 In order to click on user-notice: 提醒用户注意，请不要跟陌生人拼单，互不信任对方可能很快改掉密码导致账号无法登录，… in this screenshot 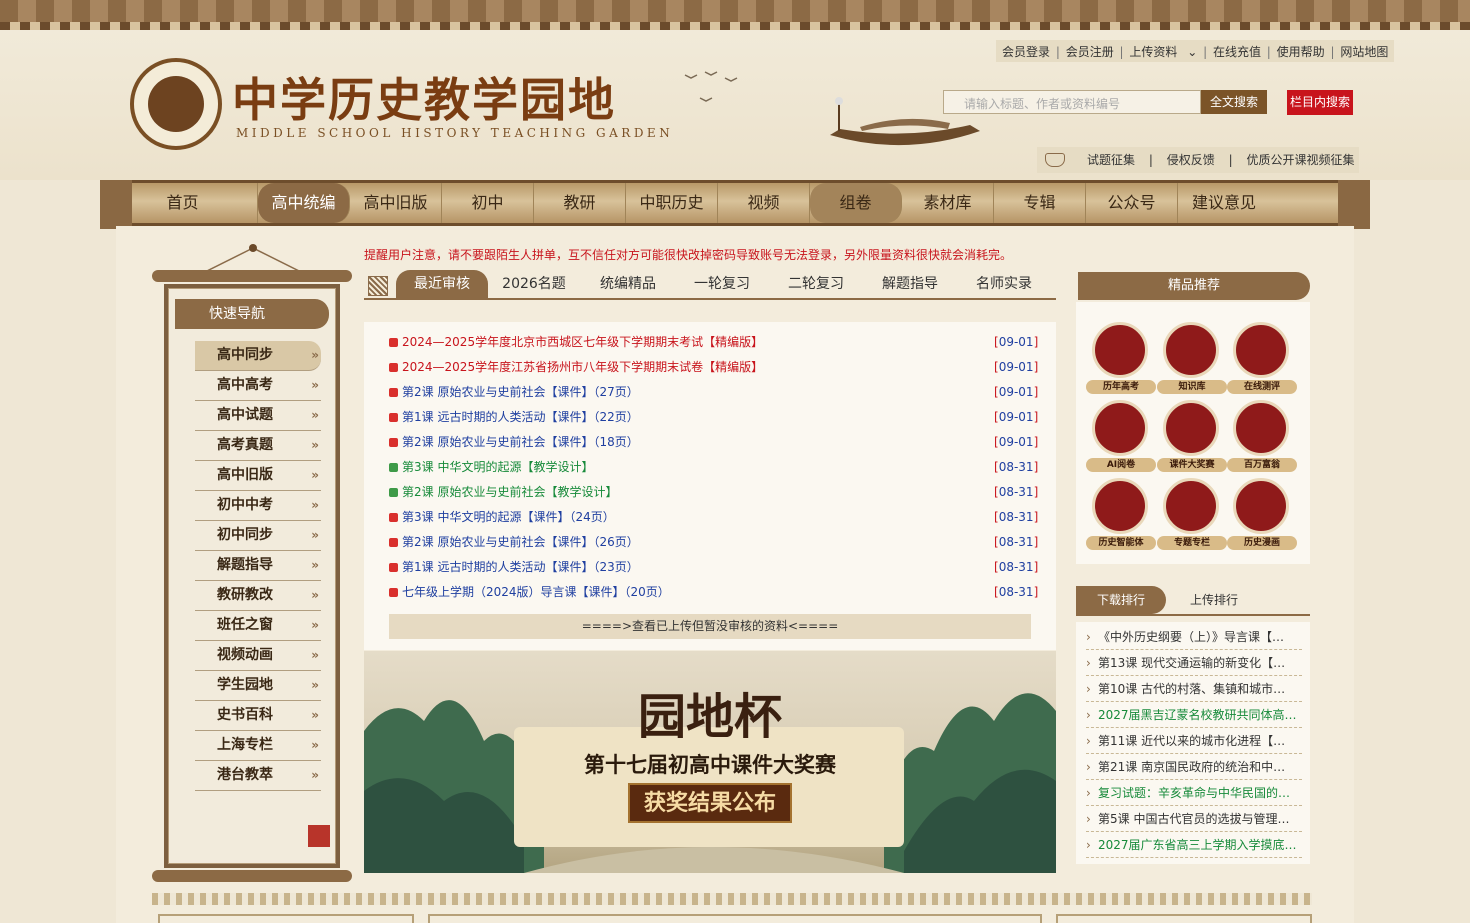, I will do `click(688, 255)`.